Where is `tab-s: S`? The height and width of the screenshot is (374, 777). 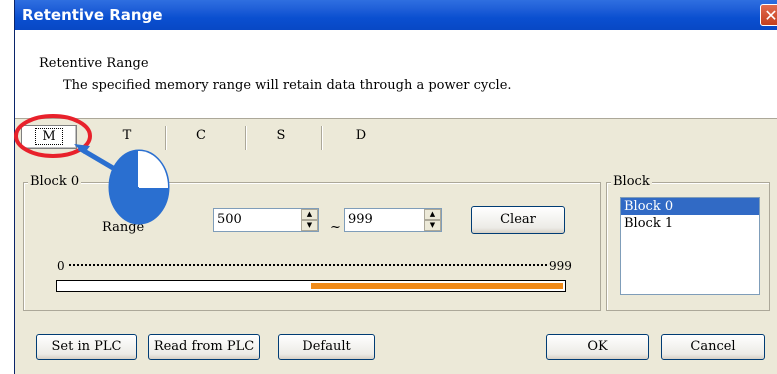
tab-s: S is located at coordinates (281, 136).